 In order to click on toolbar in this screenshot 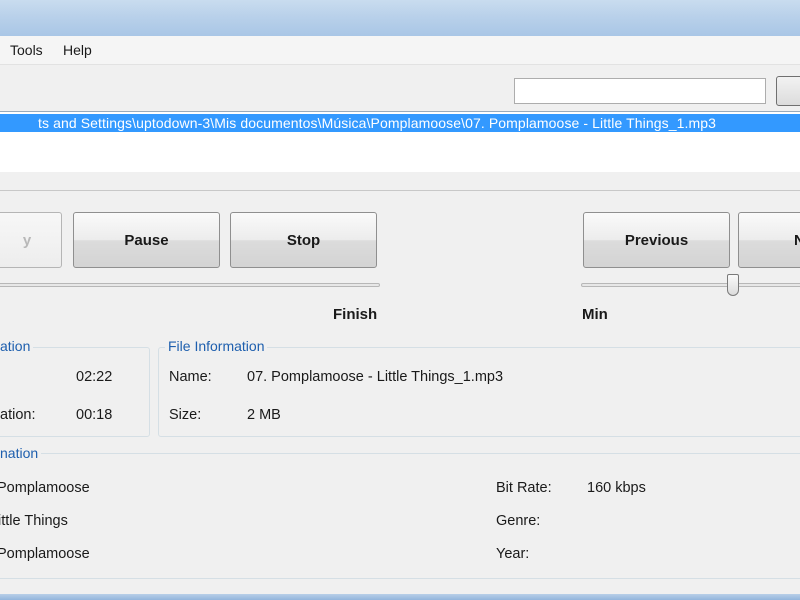, I will do `click(400, 88)`.